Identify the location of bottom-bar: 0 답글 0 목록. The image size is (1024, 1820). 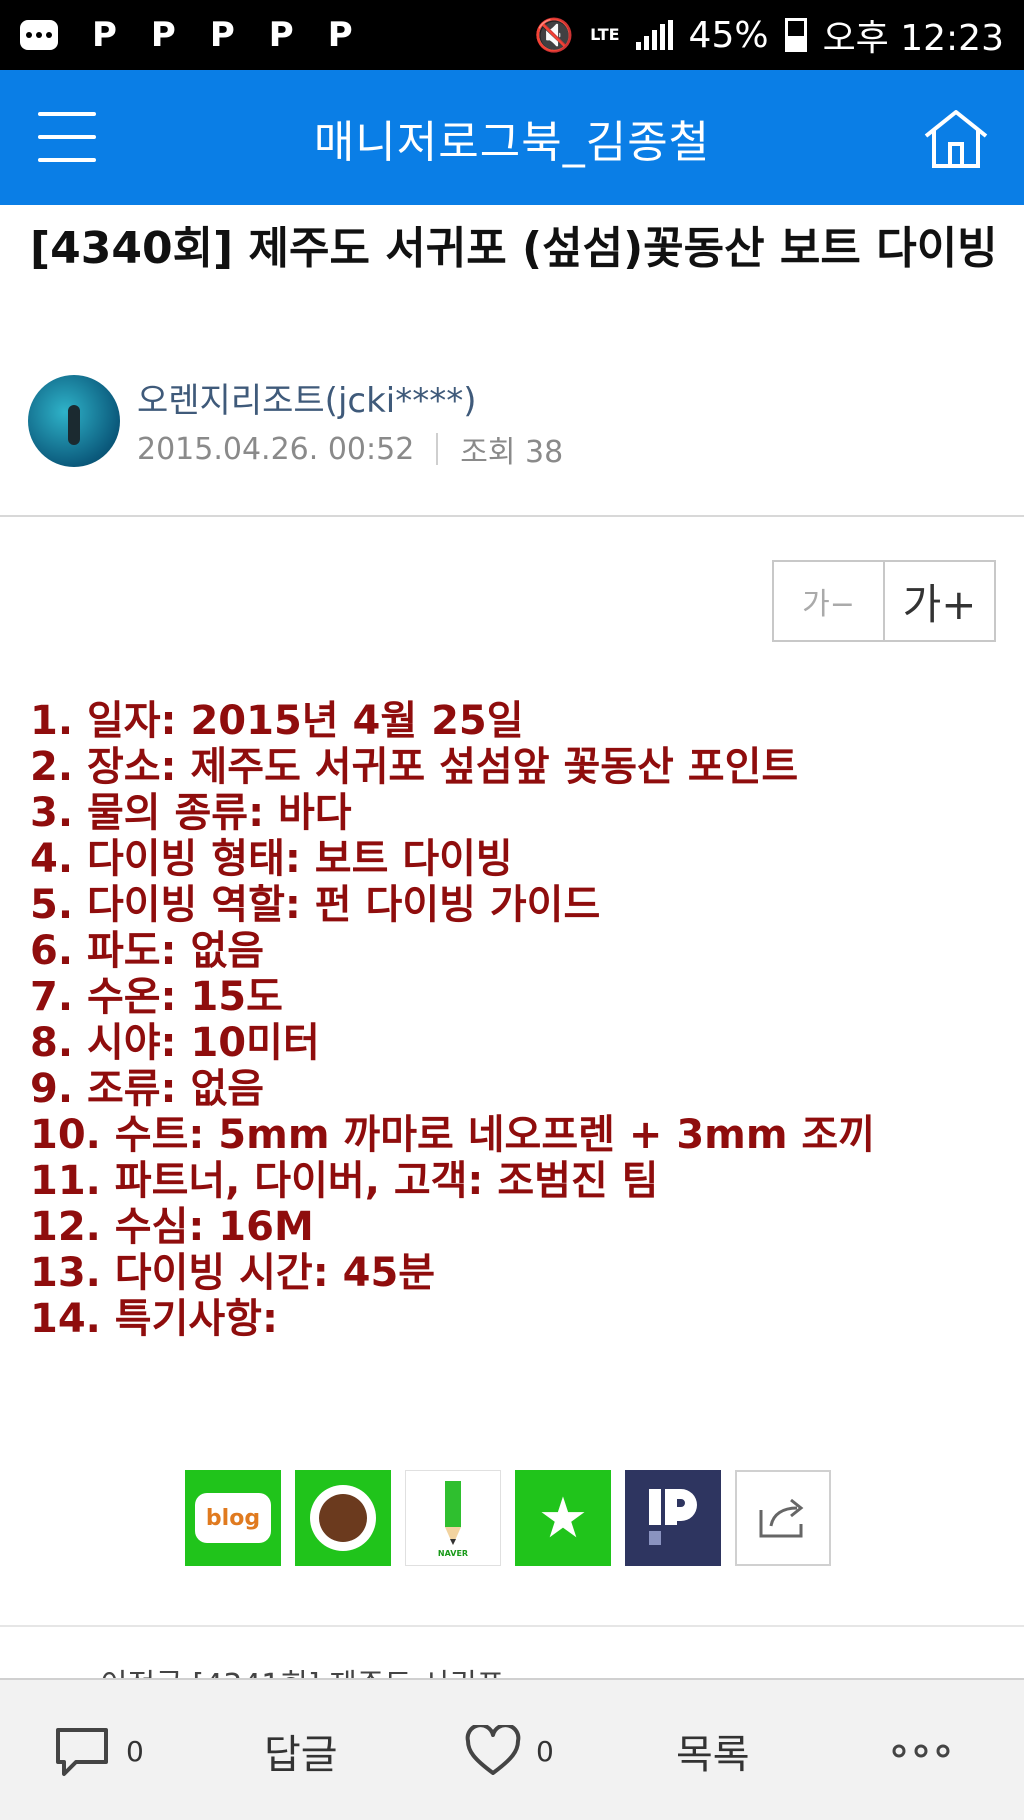
(512, 1749).